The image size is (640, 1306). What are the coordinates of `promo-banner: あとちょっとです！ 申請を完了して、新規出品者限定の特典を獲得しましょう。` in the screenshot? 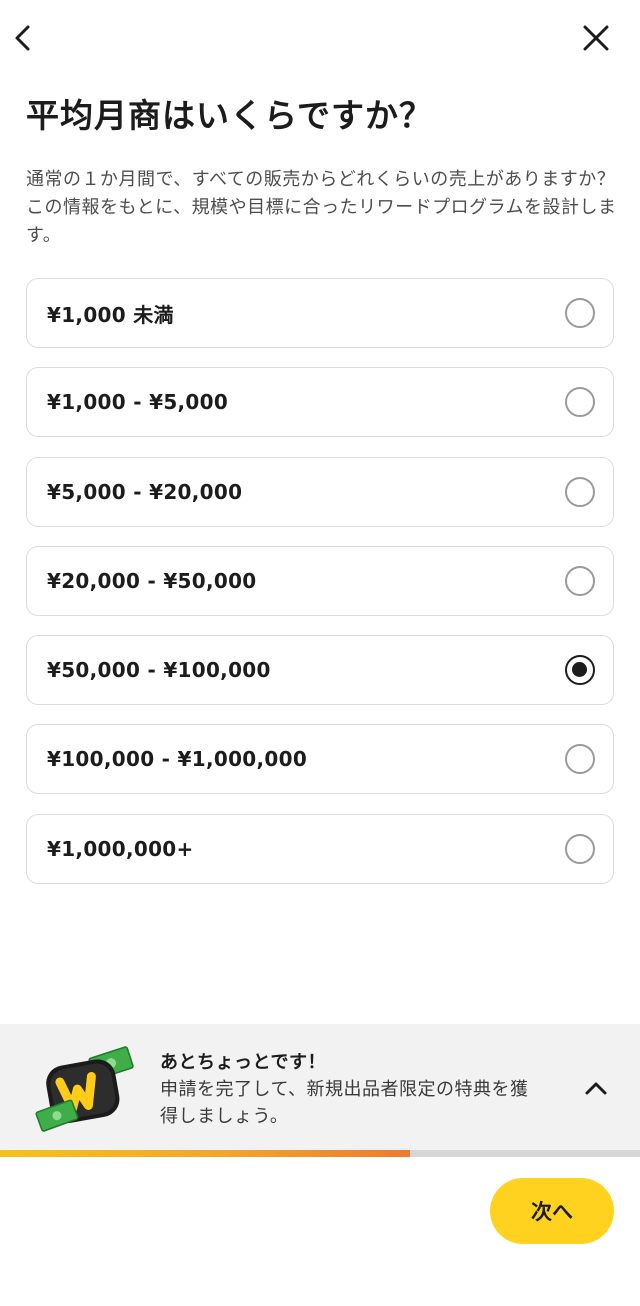 It's located at (320, 1088).